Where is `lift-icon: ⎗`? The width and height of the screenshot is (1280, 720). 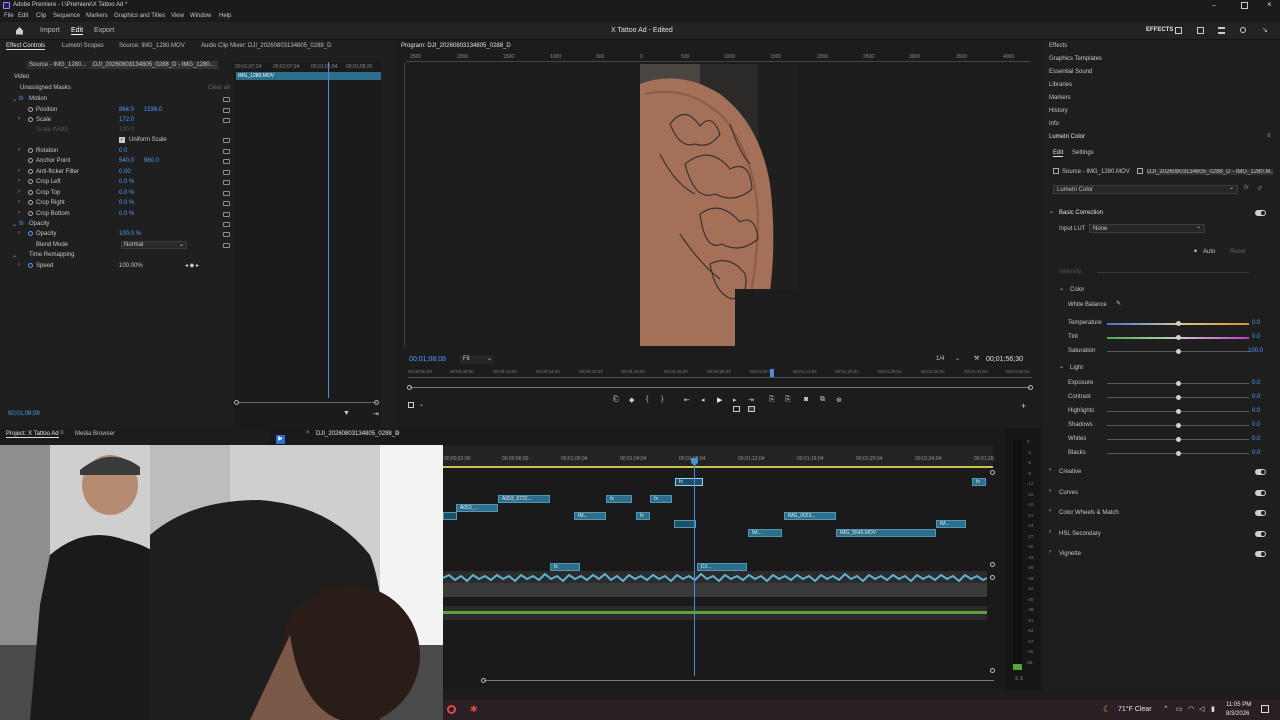
lift-icon: ⎗ is located at coordinates (616, 400).